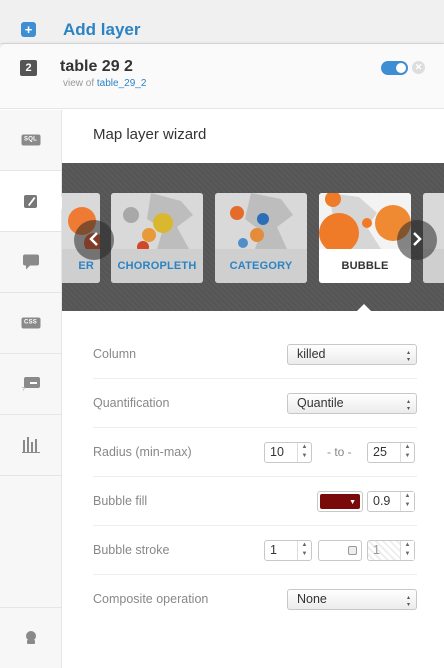  I want to click on radius-max-value: 25, so click(380, 452).